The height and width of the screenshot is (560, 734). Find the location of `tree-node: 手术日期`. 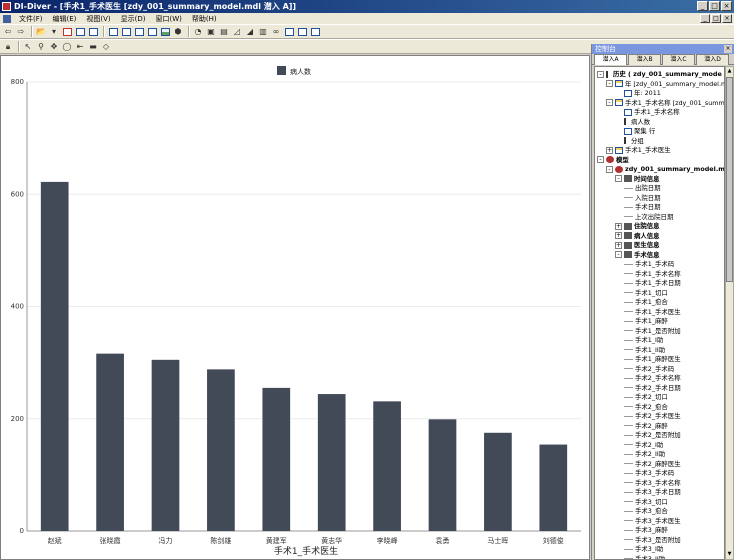

tree-node: 手术日期 is located at coordinates (642, 207).